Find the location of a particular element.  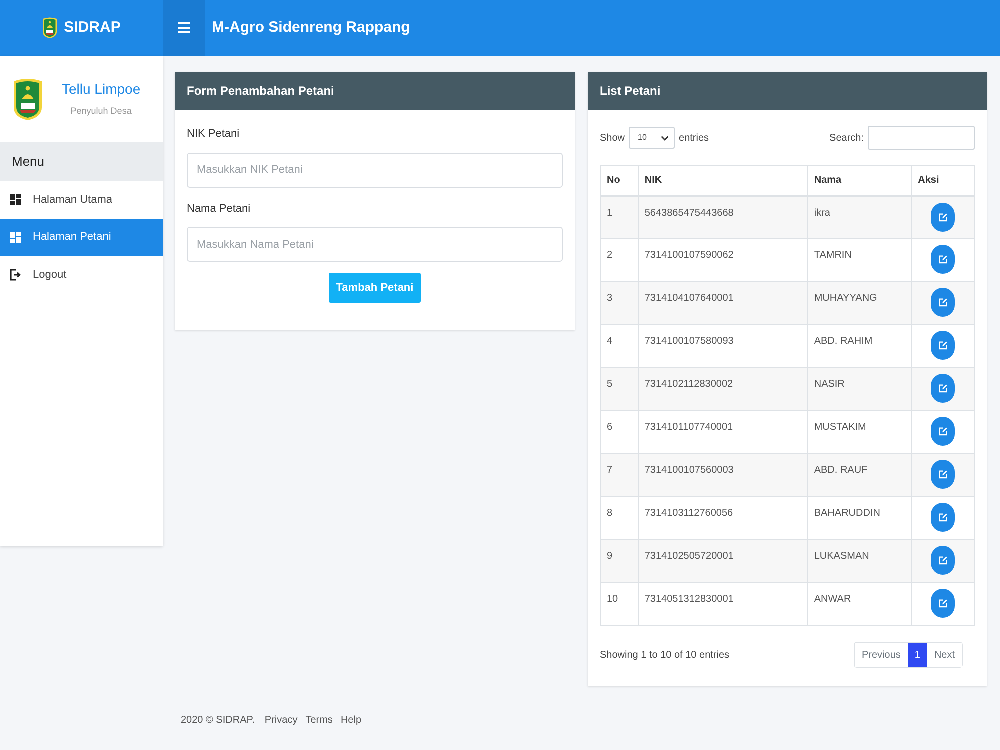

copyright-text: 2020 © SIDRAP. is located at coordinates (218, 721).